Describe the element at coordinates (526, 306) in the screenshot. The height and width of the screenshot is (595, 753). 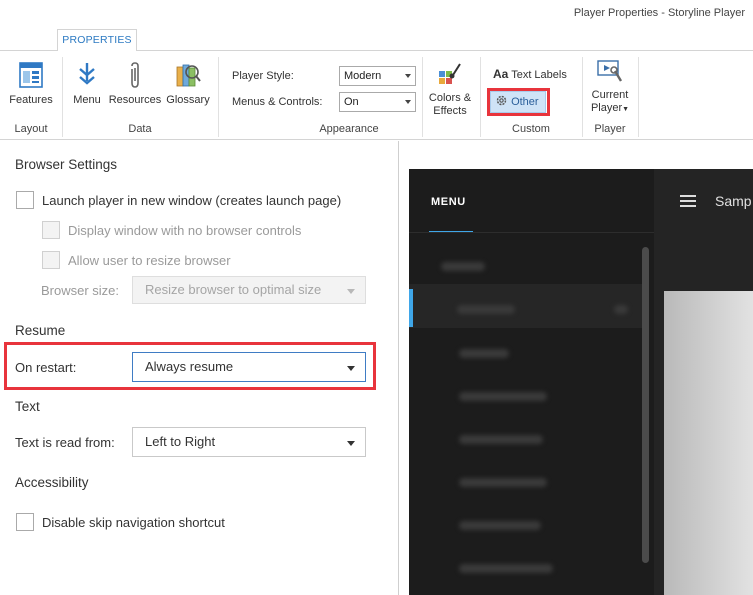
I see `preview-selected-row` at that location.